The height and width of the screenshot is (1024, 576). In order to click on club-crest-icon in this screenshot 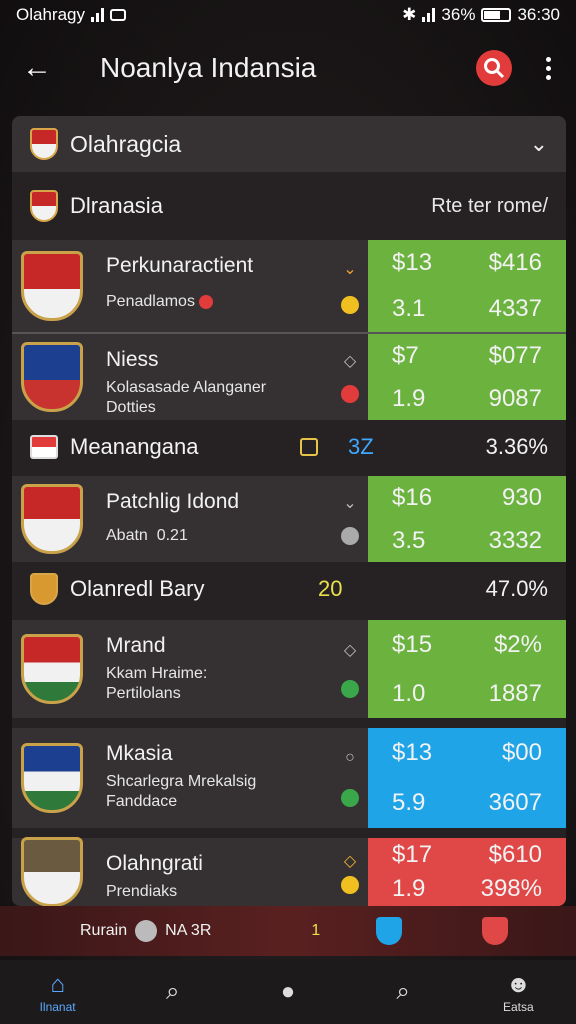, I will do `click(44, 144)`.